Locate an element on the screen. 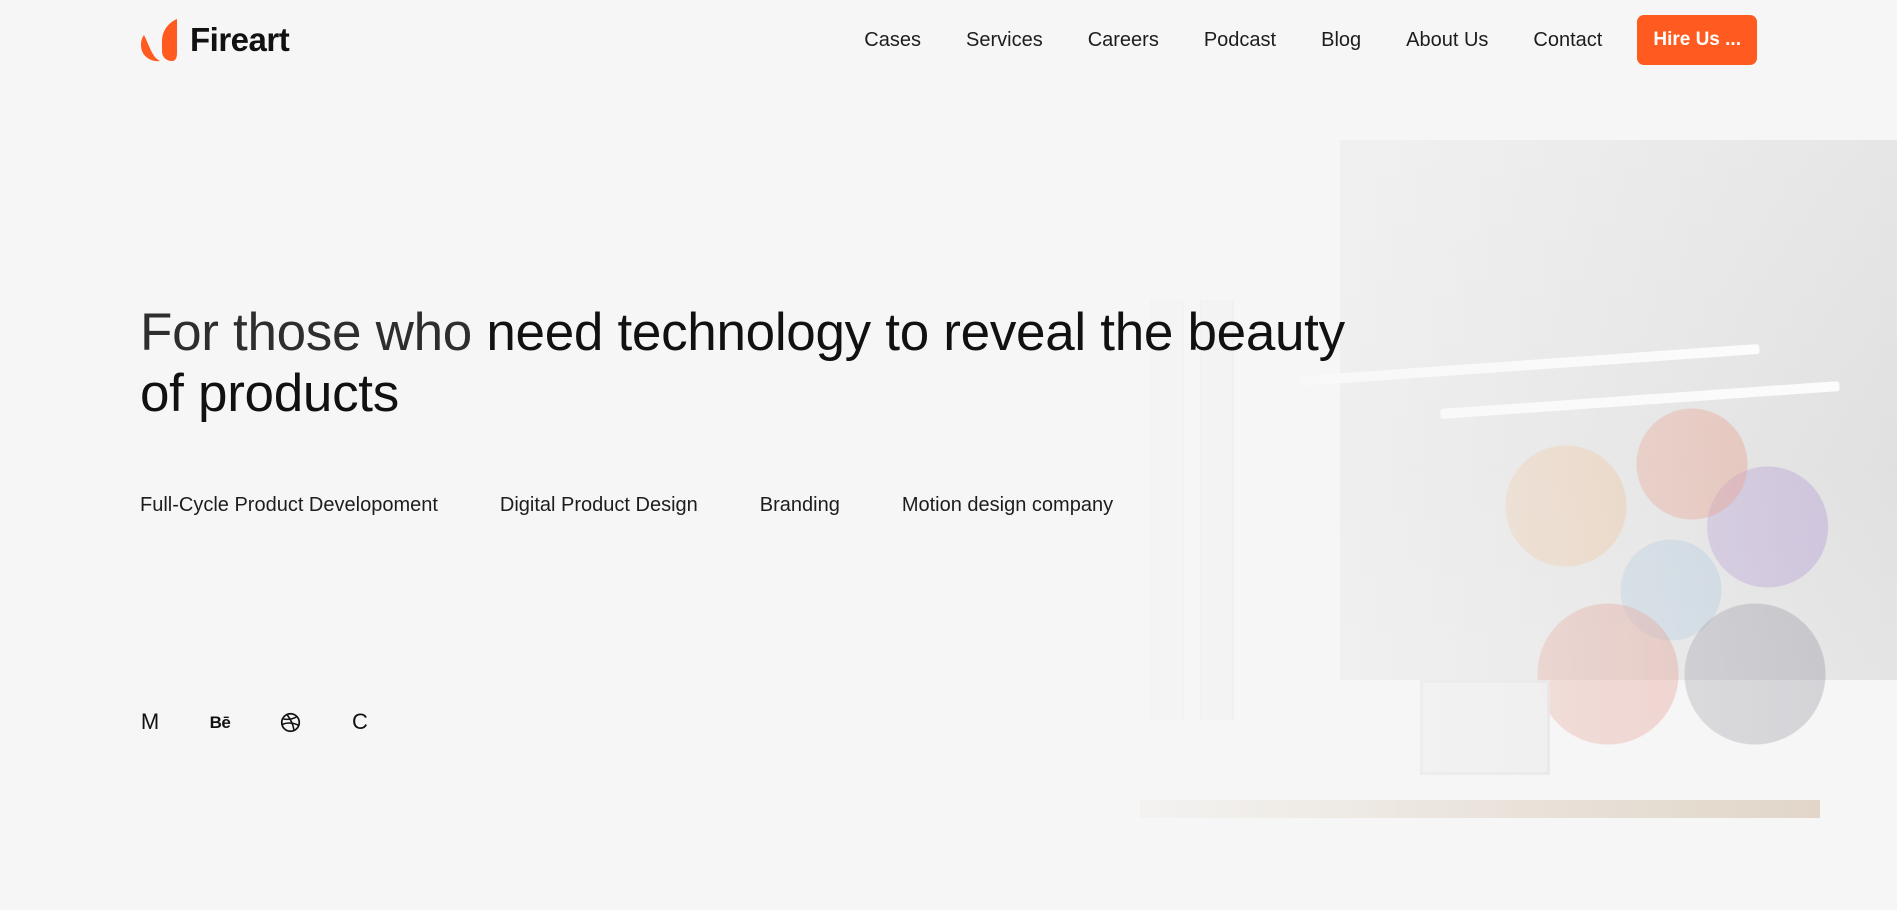 This screenshot has width=1897, height=910. logo-link: Fireart is located at coordinates (215, 40).